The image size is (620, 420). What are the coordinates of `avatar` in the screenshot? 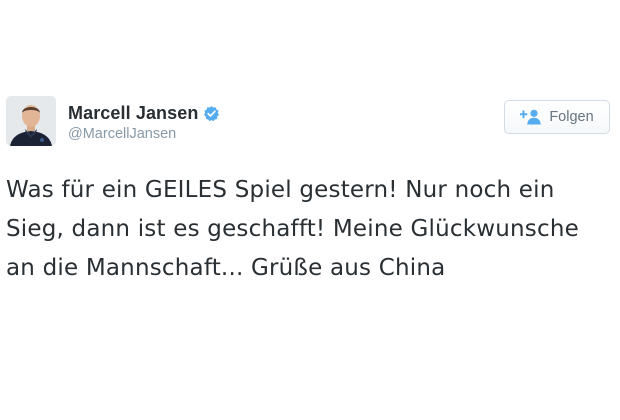 It's located at (31, 121).